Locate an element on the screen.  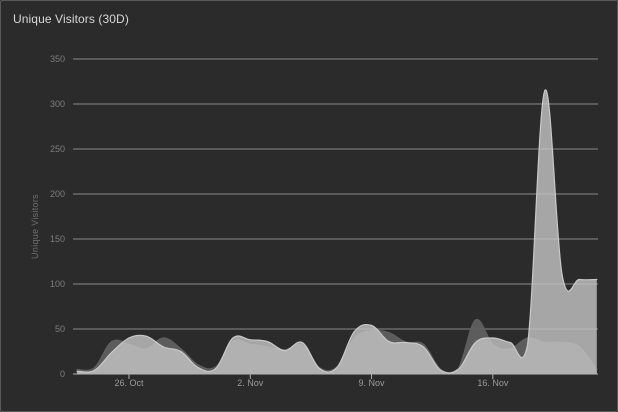
y-tick-label: 350 is located at coordinates (57, 59).